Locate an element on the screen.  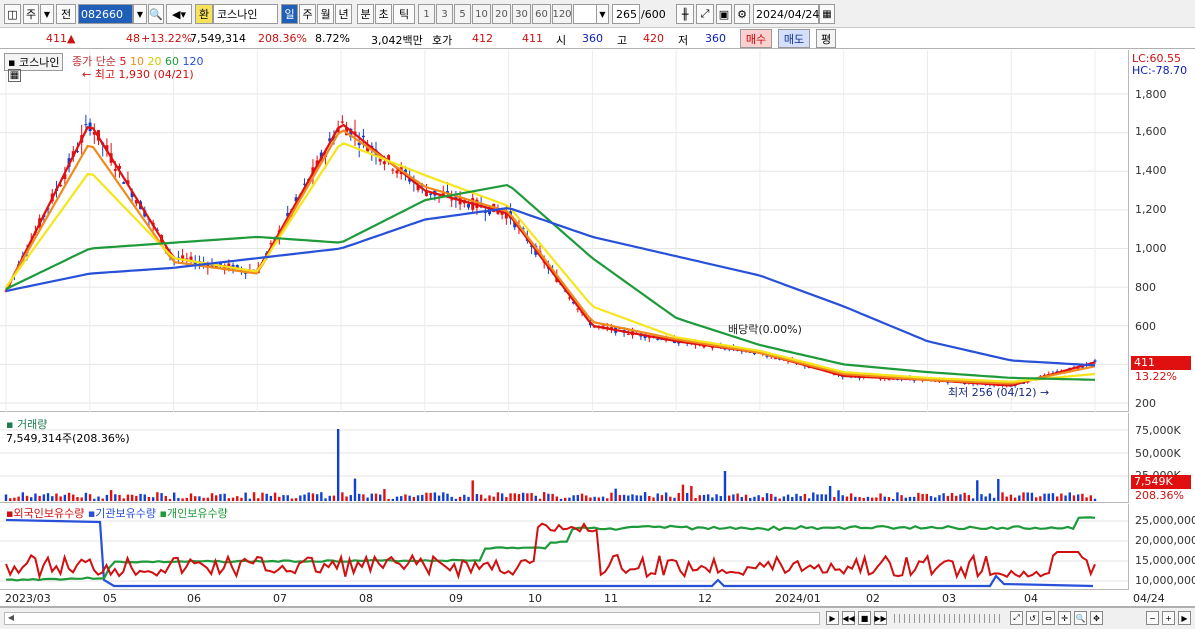
scroll-end-icon: ▶ is located at coordinates (1184, 618).